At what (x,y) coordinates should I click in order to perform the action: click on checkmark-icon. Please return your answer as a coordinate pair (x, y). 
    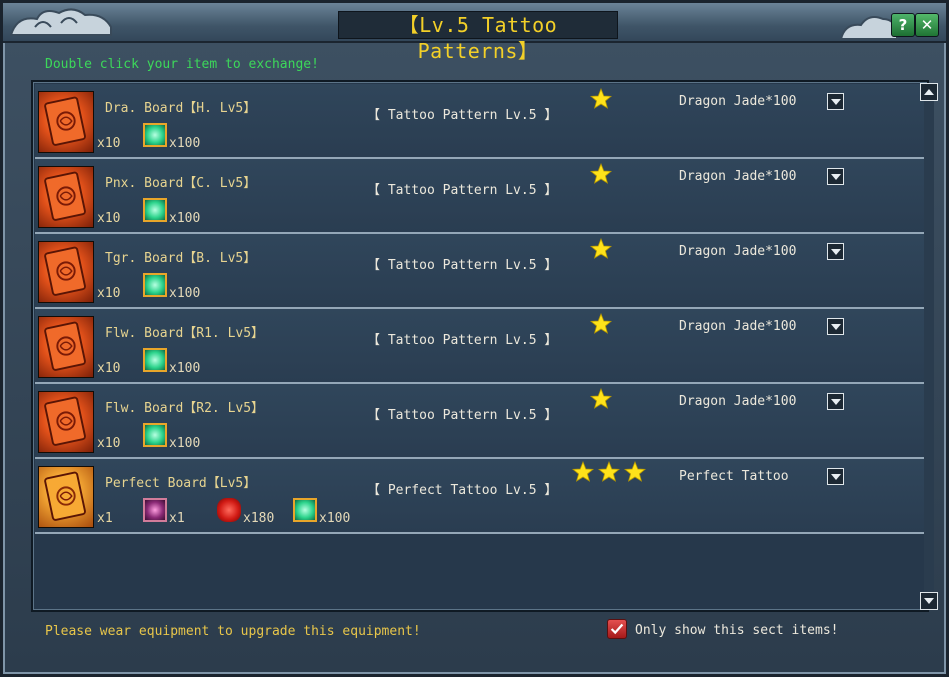
    Looking at the image, I should click on (617, 629).